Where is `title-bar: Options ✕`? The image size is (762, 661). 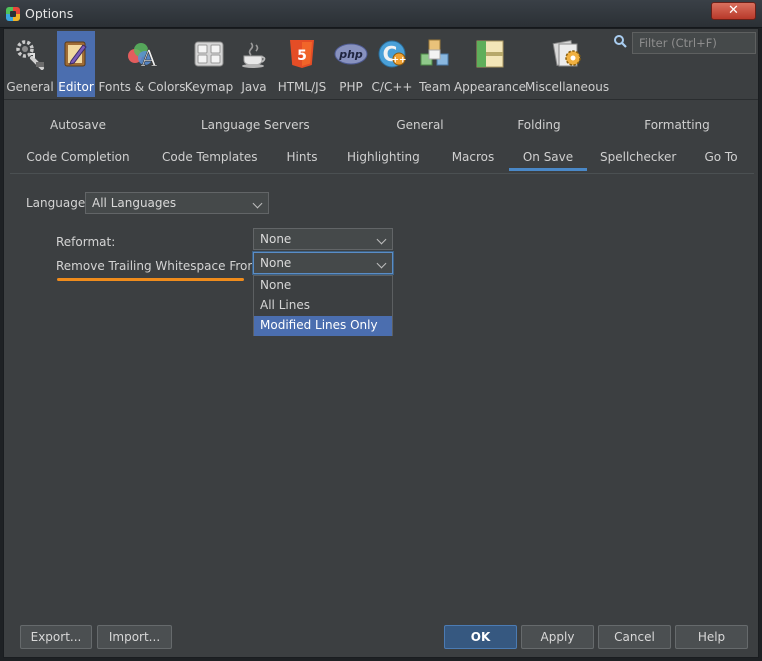 title-bar: Options ✕ is located at coordinates (381, 14).